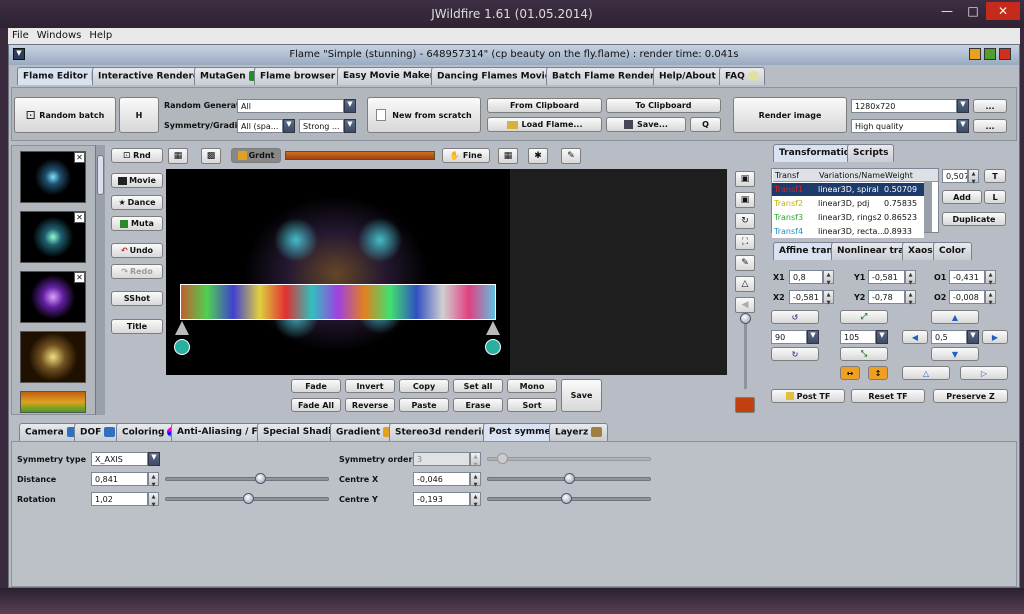  What do you see at coordinates (260, 478) in the screenshot?
I see `distance-slider-knob` at bounding box center [260, 478].